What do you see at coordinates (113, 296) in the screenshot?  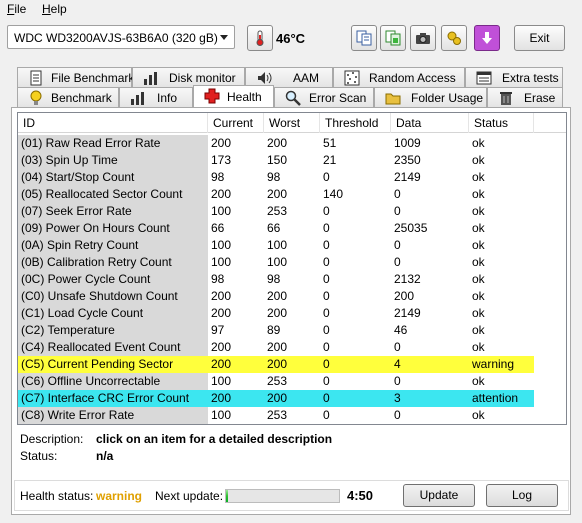 I see `cell-id: (C0) Unsafe Shutdown Count` at bounding box center [113, 296].